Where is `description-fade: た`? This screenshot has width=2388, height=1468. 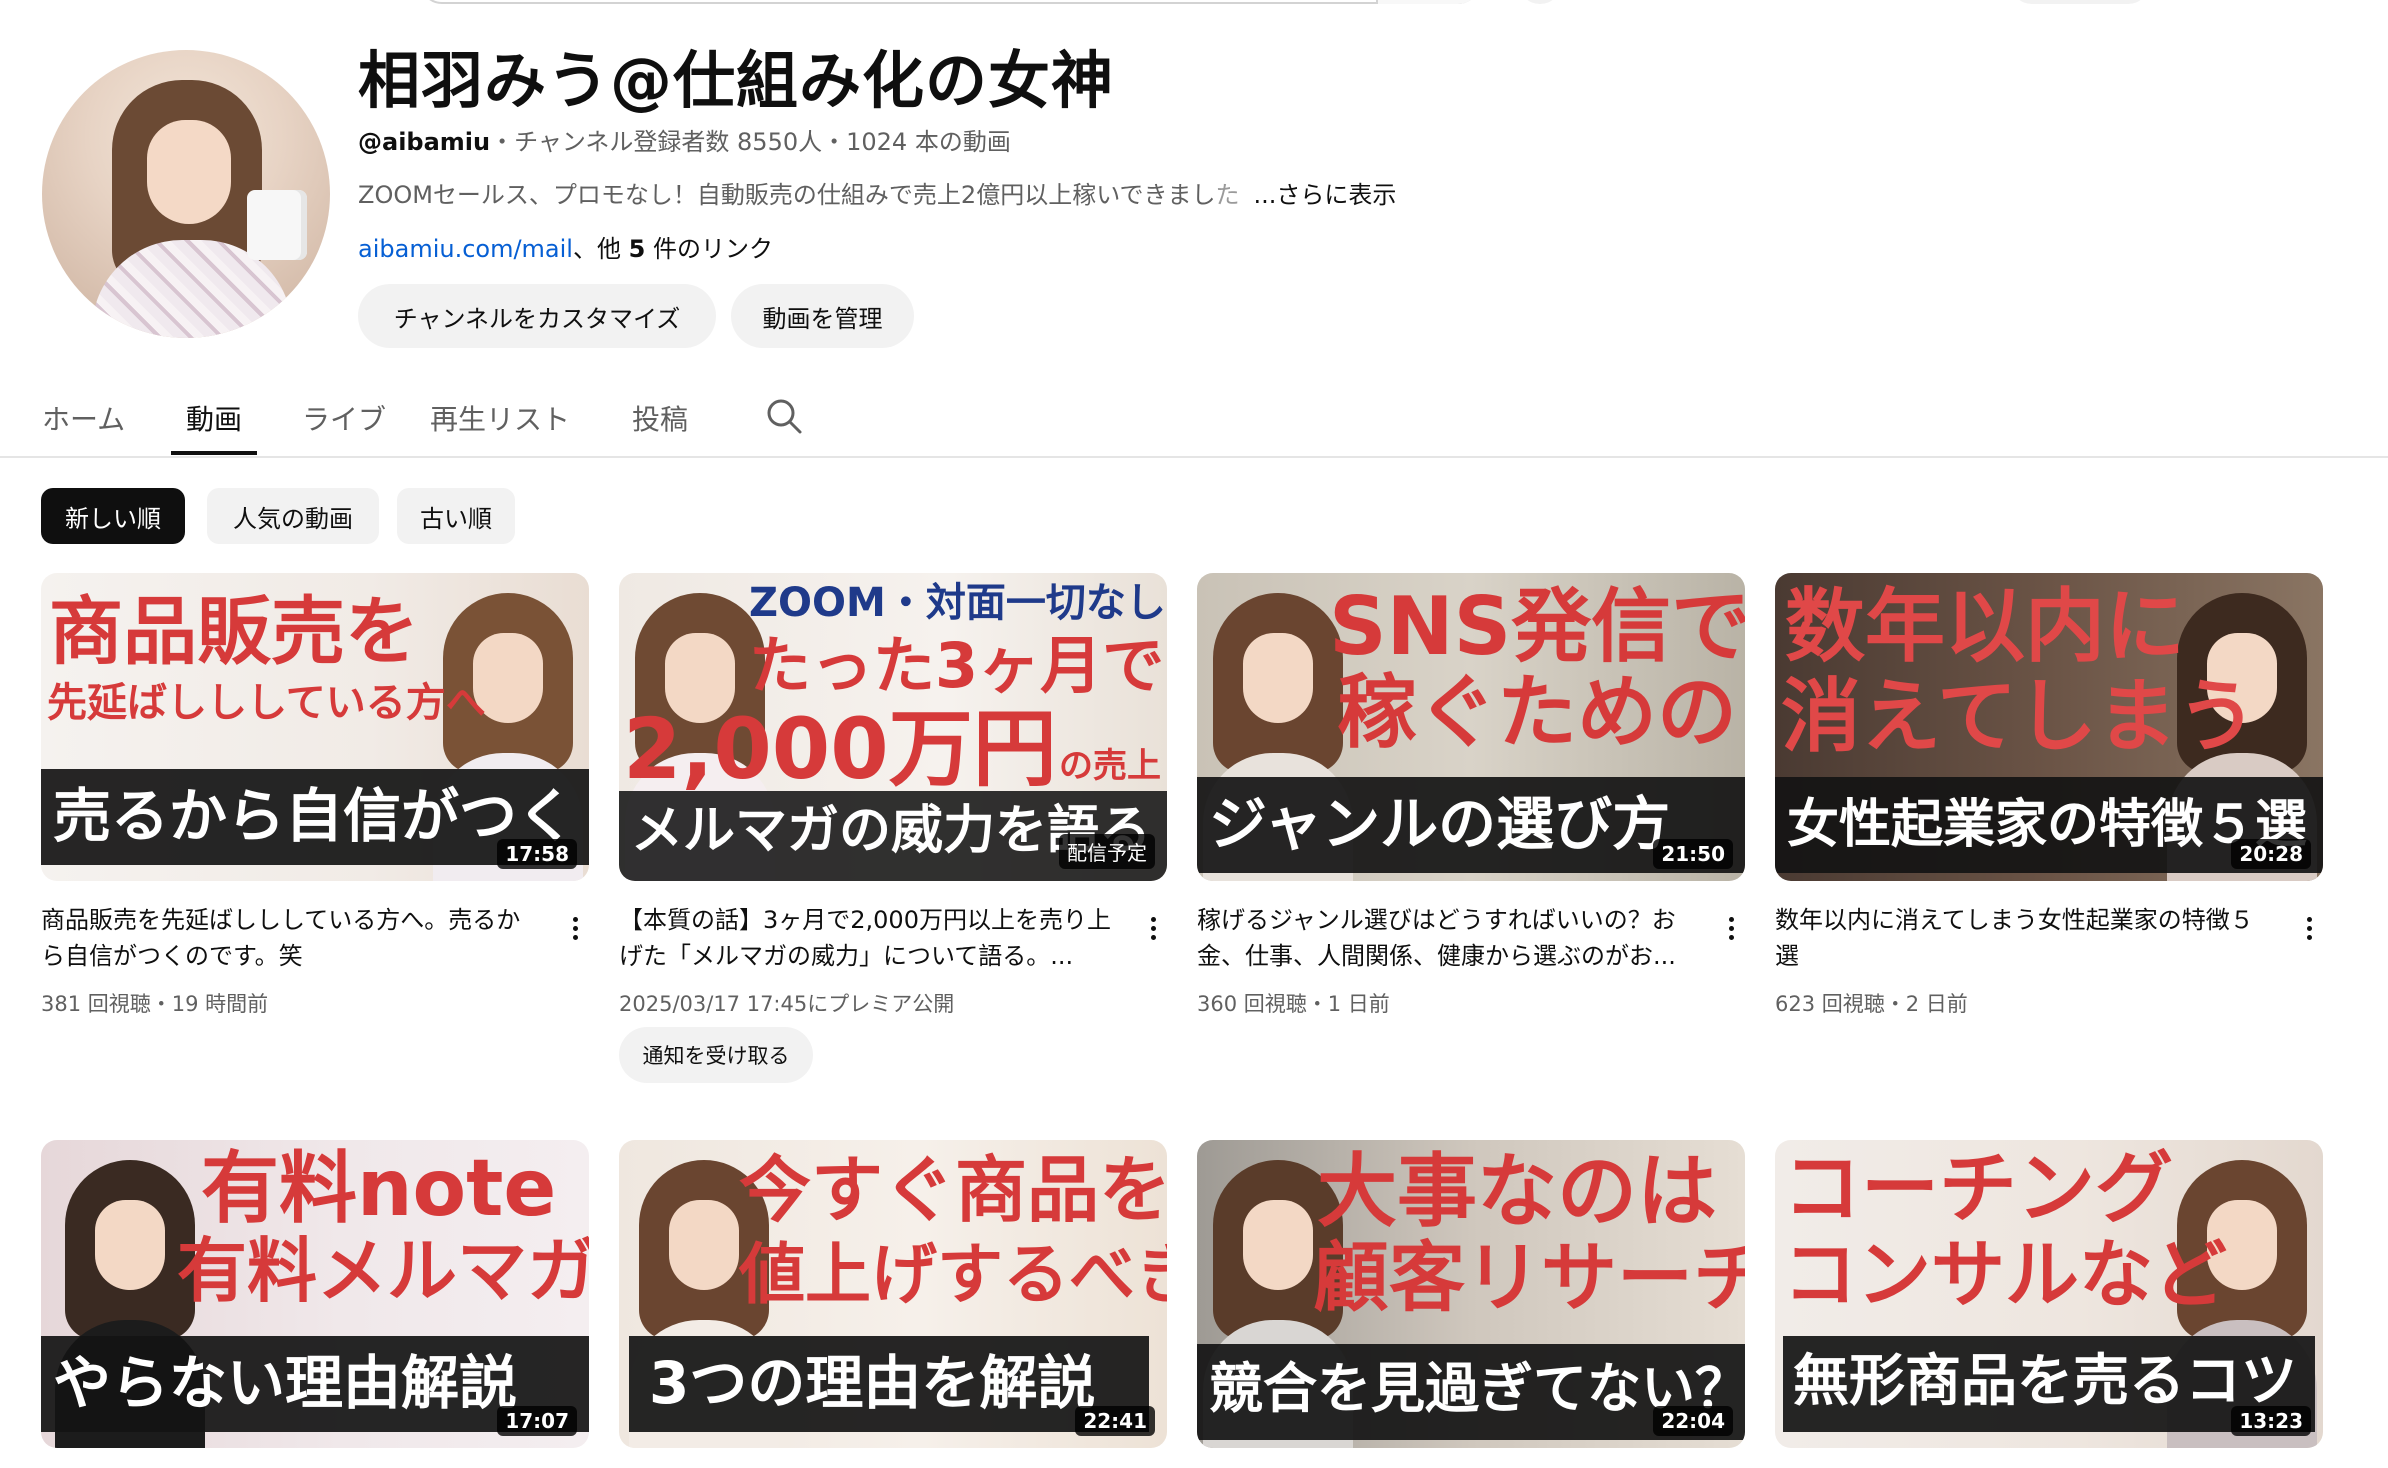
description-fade: た is located at coordinates (1227, 195).